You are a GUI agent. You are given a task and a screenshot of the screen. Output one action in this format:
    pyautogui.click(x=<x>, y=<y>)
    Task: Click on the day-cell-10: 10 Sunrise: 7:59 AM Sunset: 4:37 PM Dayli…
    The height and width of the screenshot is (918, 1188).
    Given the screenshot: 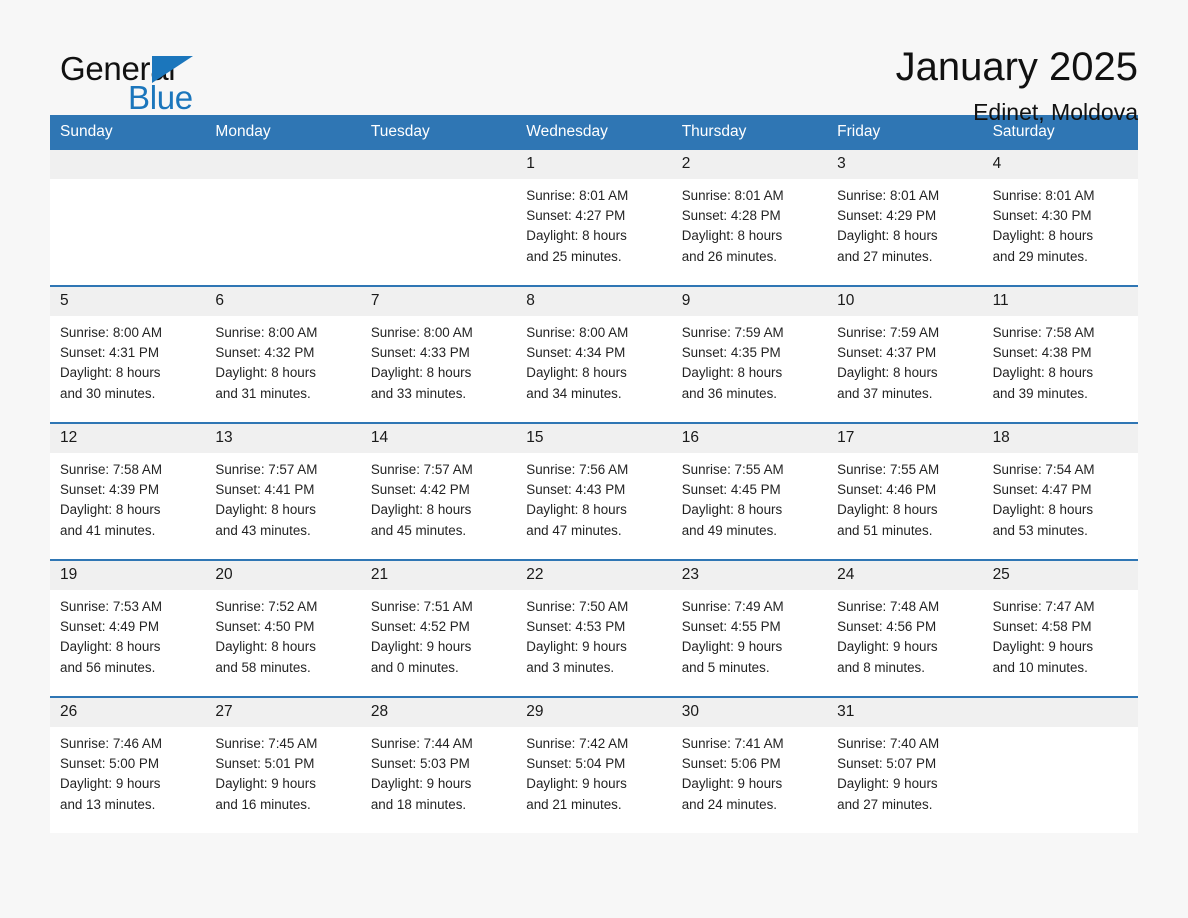 What is the action you would take?
    pyautogui.click(x=905, y=354)
    